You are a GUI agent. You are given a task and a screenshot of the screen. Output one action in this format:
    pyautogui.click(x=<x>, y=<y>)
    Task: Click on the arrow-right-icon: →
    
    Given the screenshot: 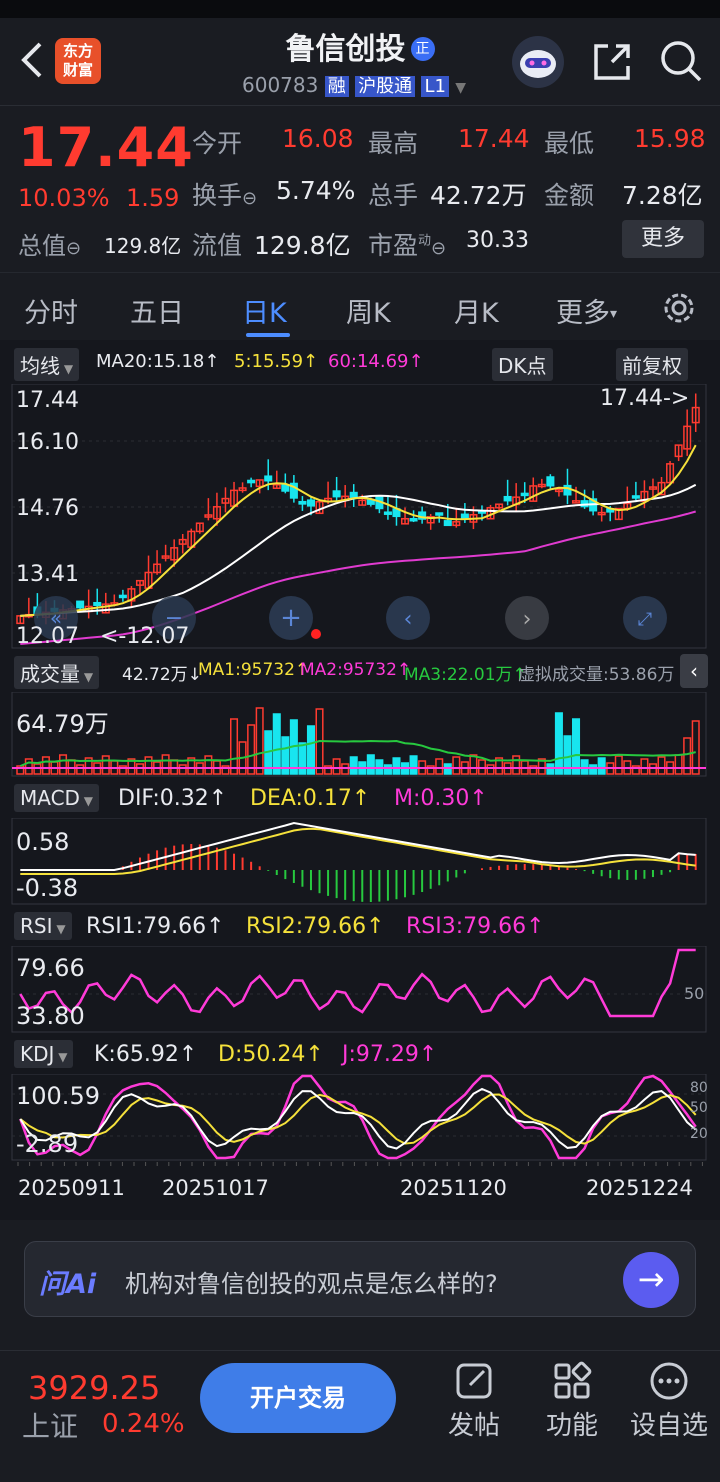 What is the action you would take?
    pyautogui.click(x=651, y=1279)
    